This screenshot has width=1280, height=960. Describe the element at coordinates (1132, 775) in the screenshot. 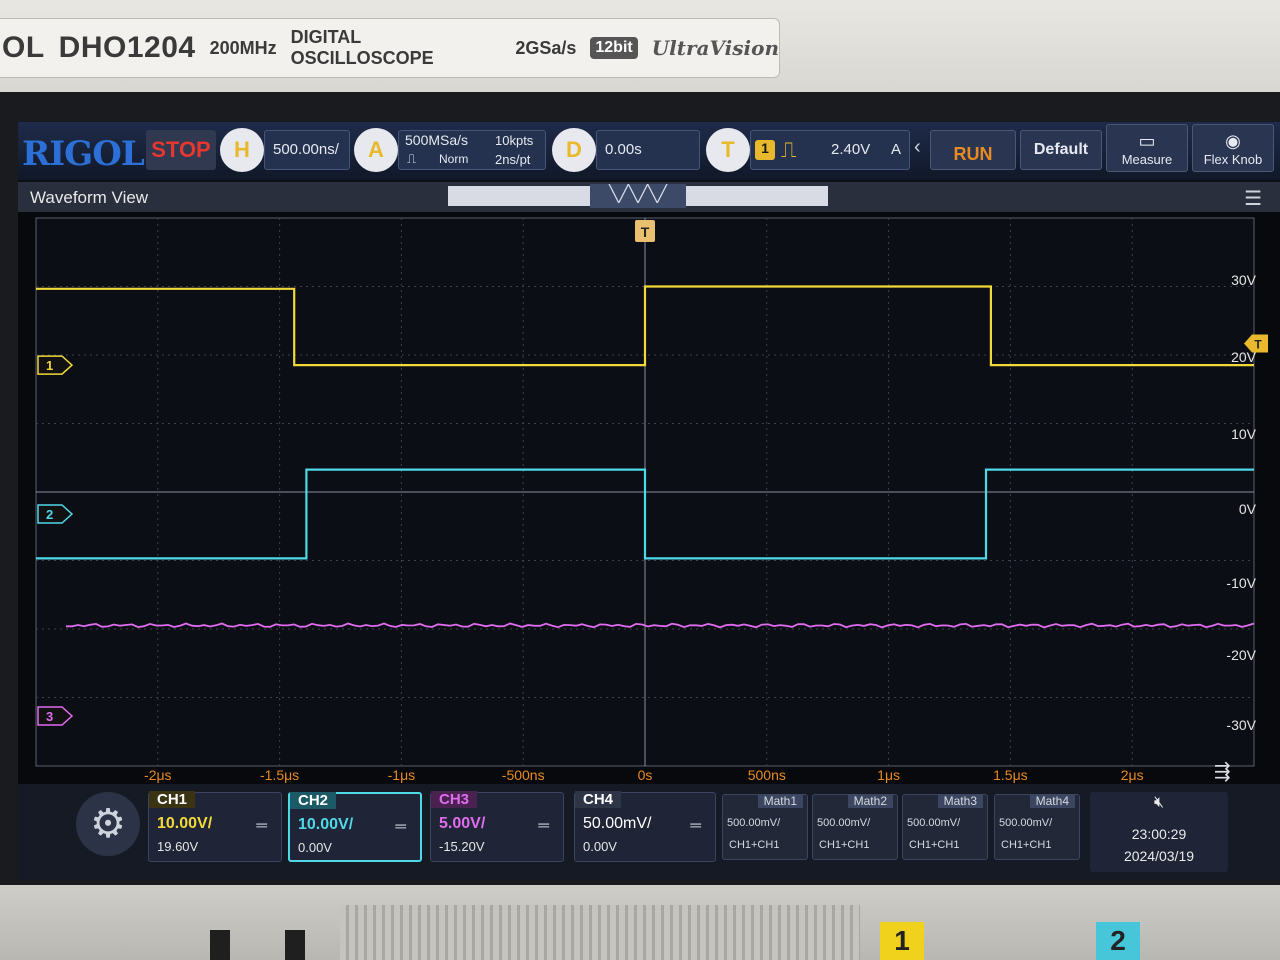

I see `time-tick-label: 2μs` at that location.